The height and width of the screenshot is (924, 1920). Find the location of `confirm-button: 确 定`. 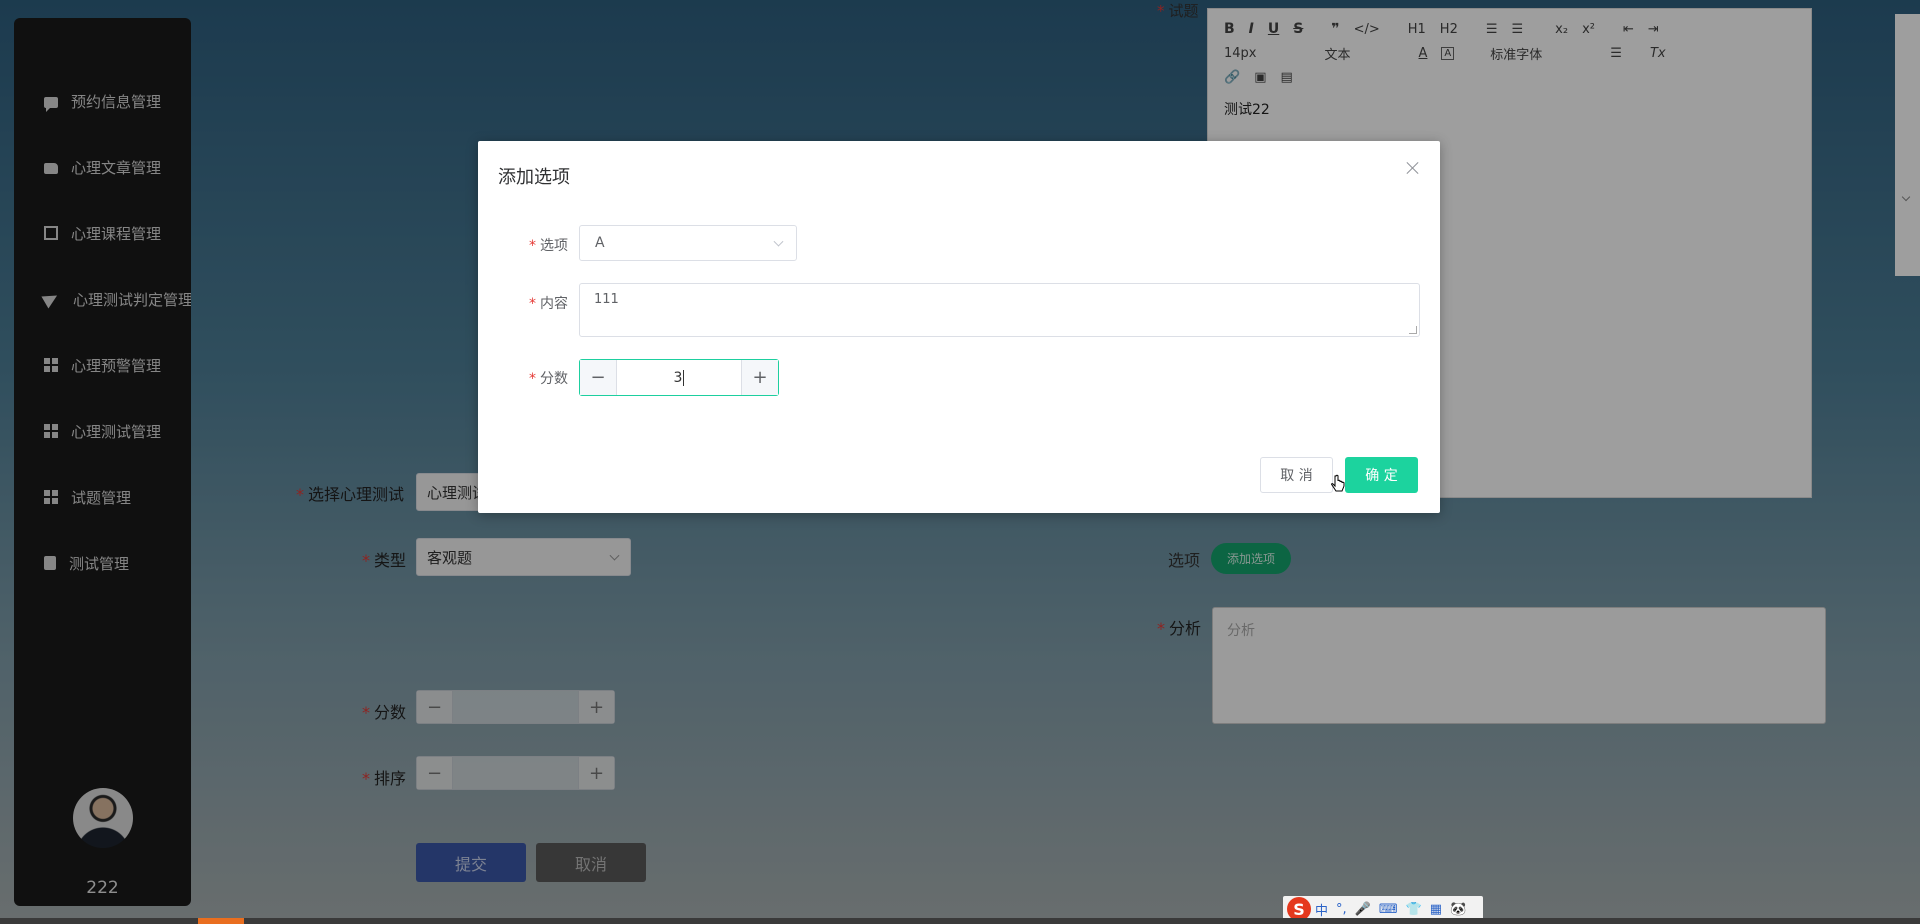

confirm-button: 确 定 is located at coordinates (1381, 475).